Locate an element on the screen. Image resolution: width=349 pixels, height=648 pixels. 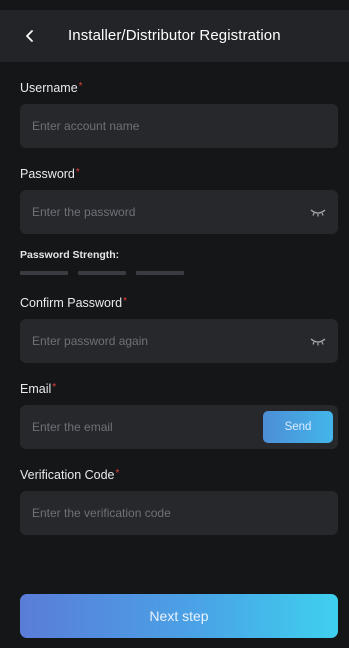
header-bar: Installer/Distributor Registration is located at coordinates (174, 36).